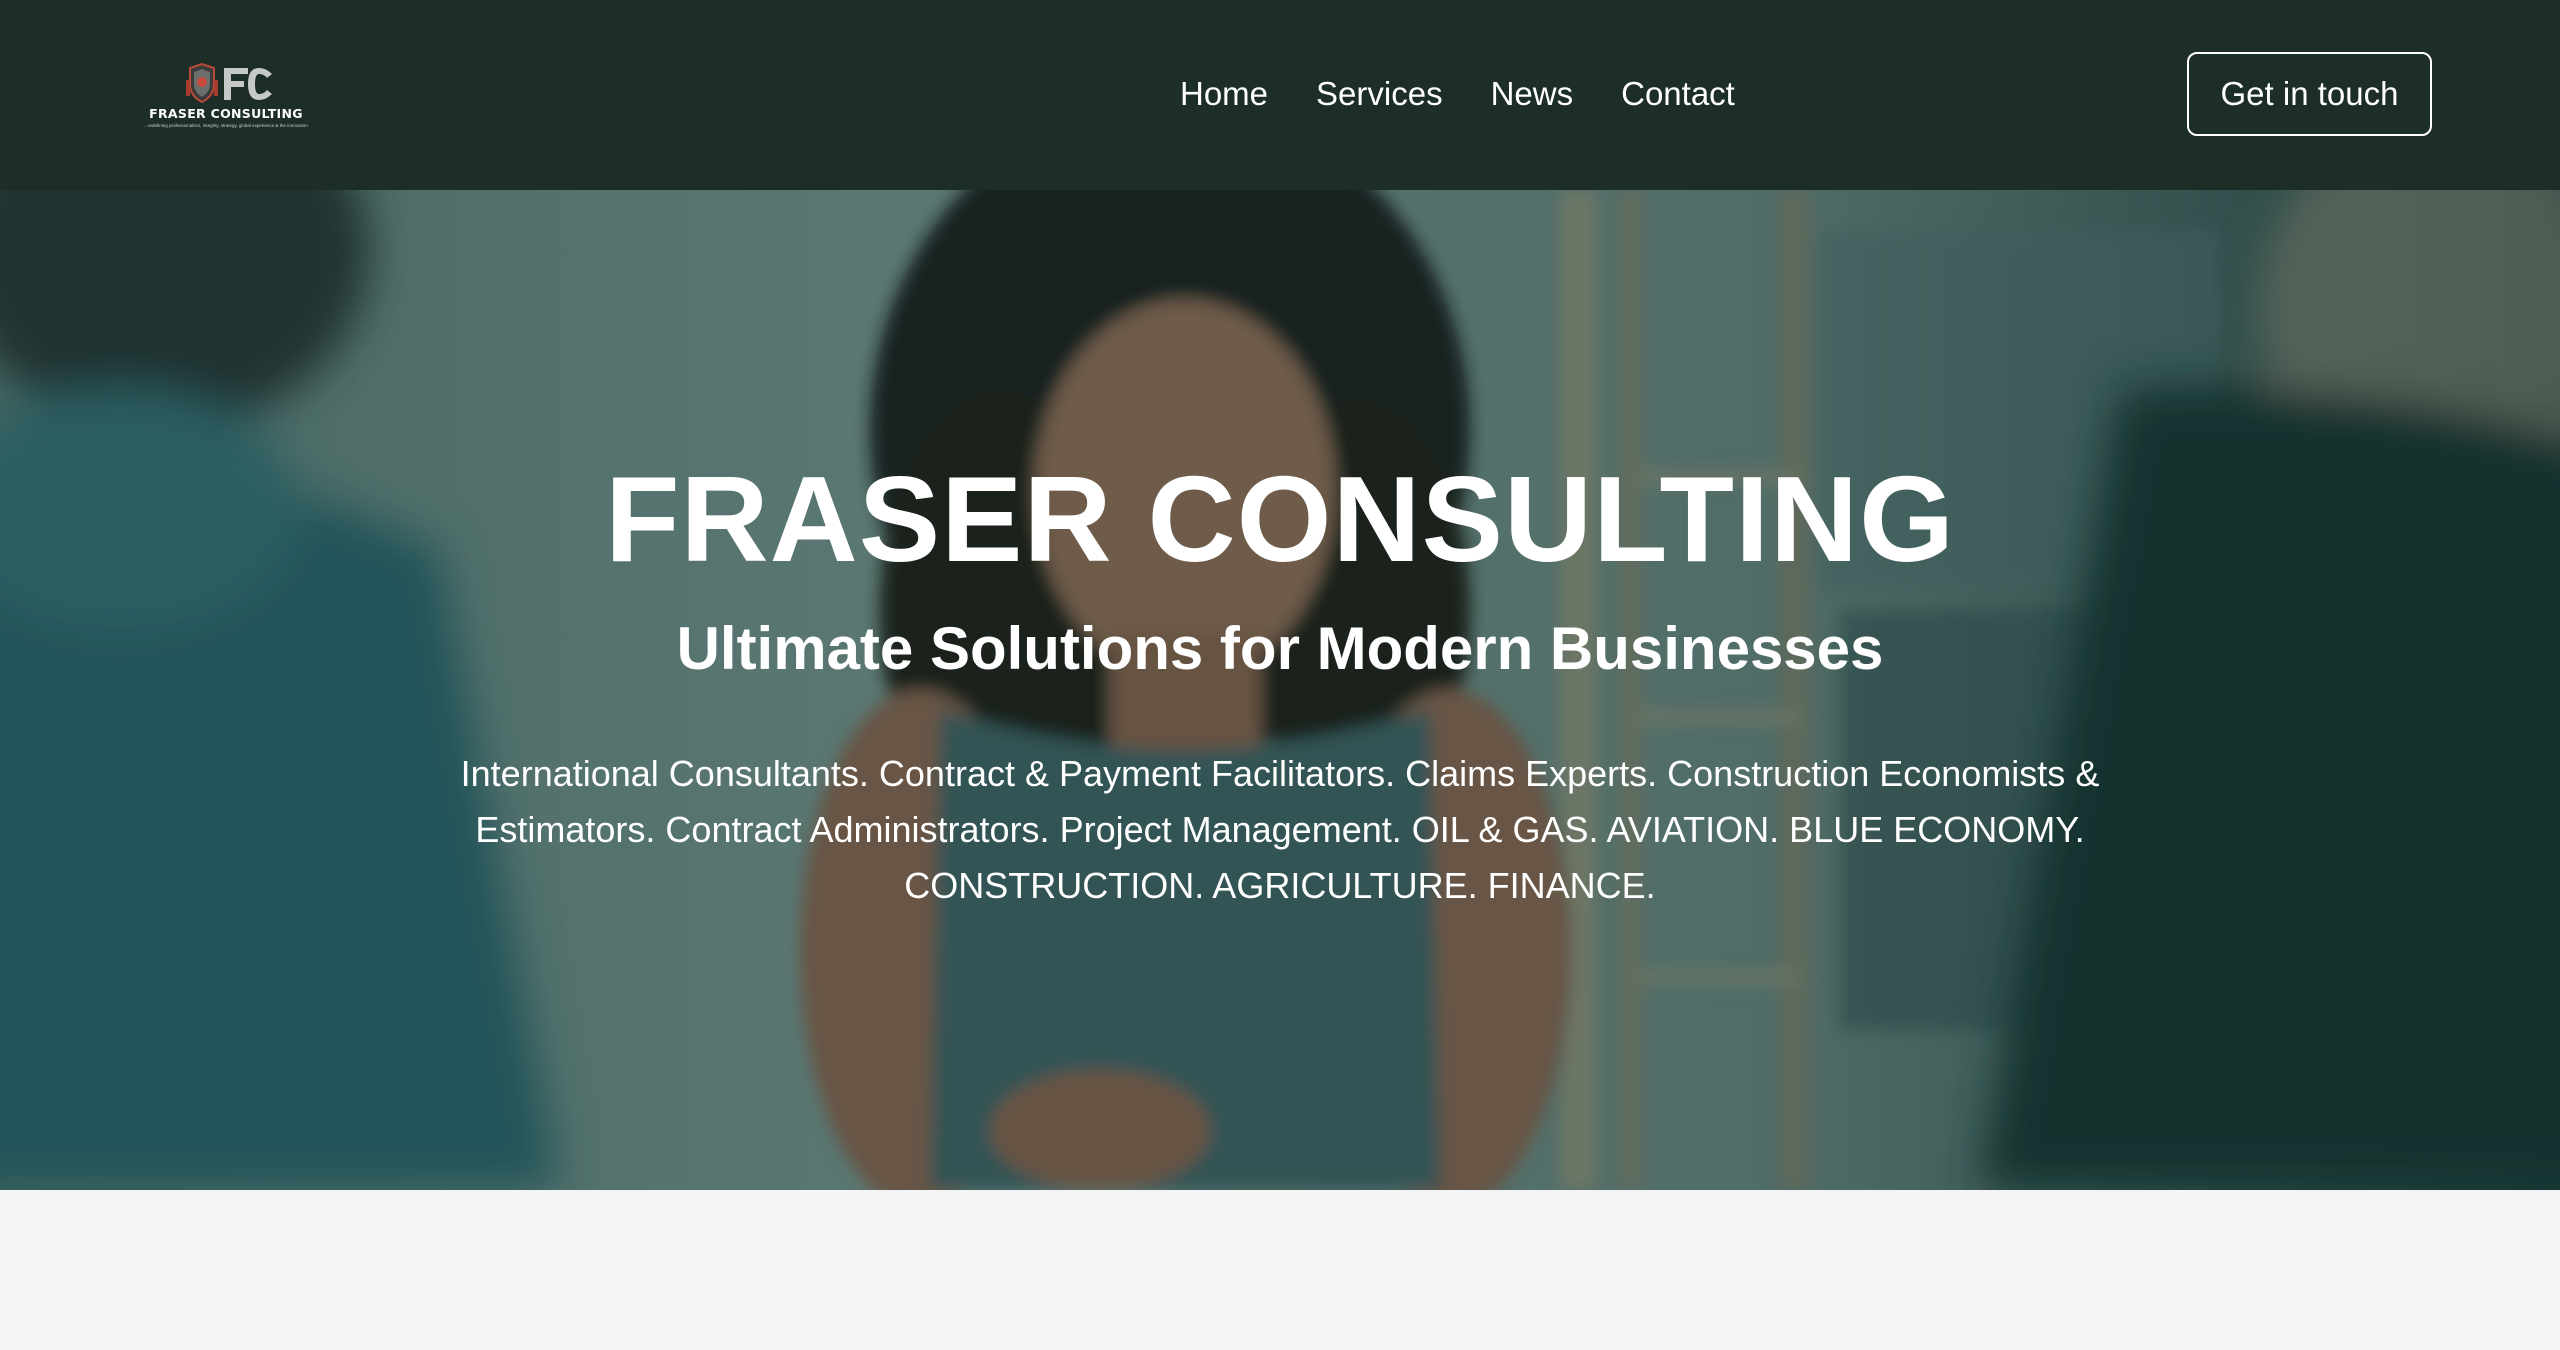 This screenshot has width=2560, height=1350. What do you see at coordinates (1224, 94) in the screenshot?
I see `nav-home-link: Home` at bounding box center [1224, 94].